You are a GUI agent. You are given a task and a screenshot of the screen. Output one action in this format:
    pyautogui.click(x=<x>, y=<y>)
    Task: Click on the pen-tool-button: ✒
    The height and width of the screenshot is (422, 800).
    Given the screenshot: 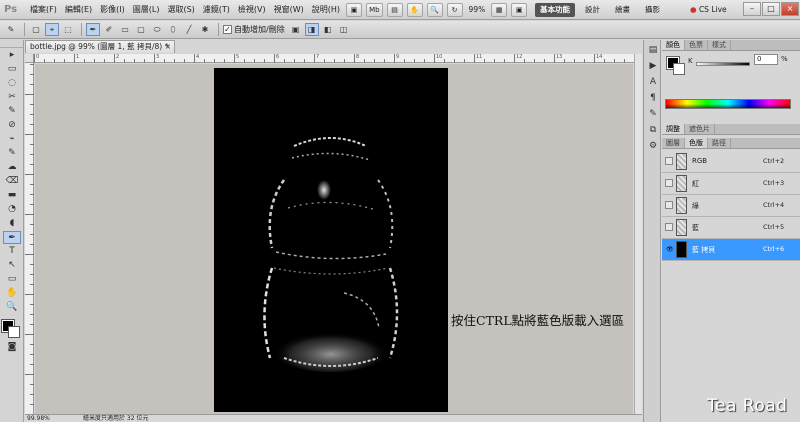 What is the action you would take?
    pyautogui.click(x=93, y=29)
    